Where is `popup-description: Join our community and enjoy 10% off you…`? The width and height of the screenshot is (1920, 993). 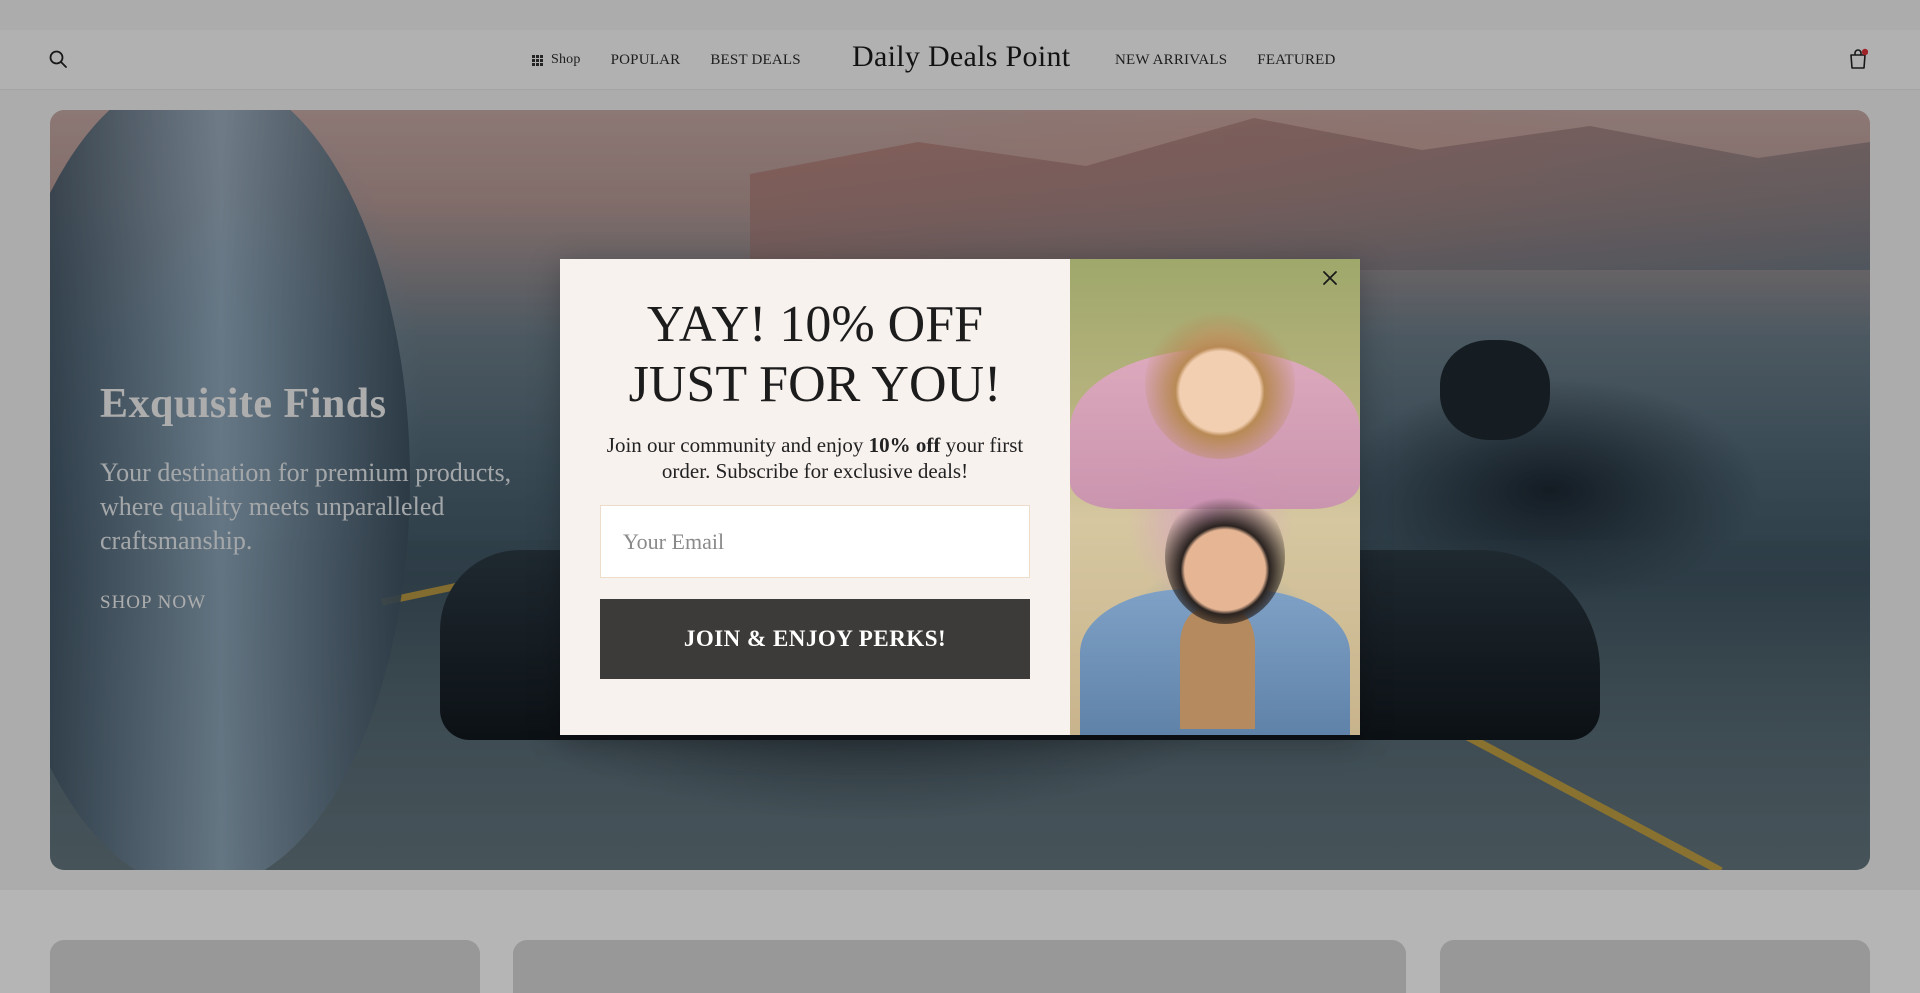 popup-description: Join our community and enjoy 10% off you… is located at coordinates (815, 458).